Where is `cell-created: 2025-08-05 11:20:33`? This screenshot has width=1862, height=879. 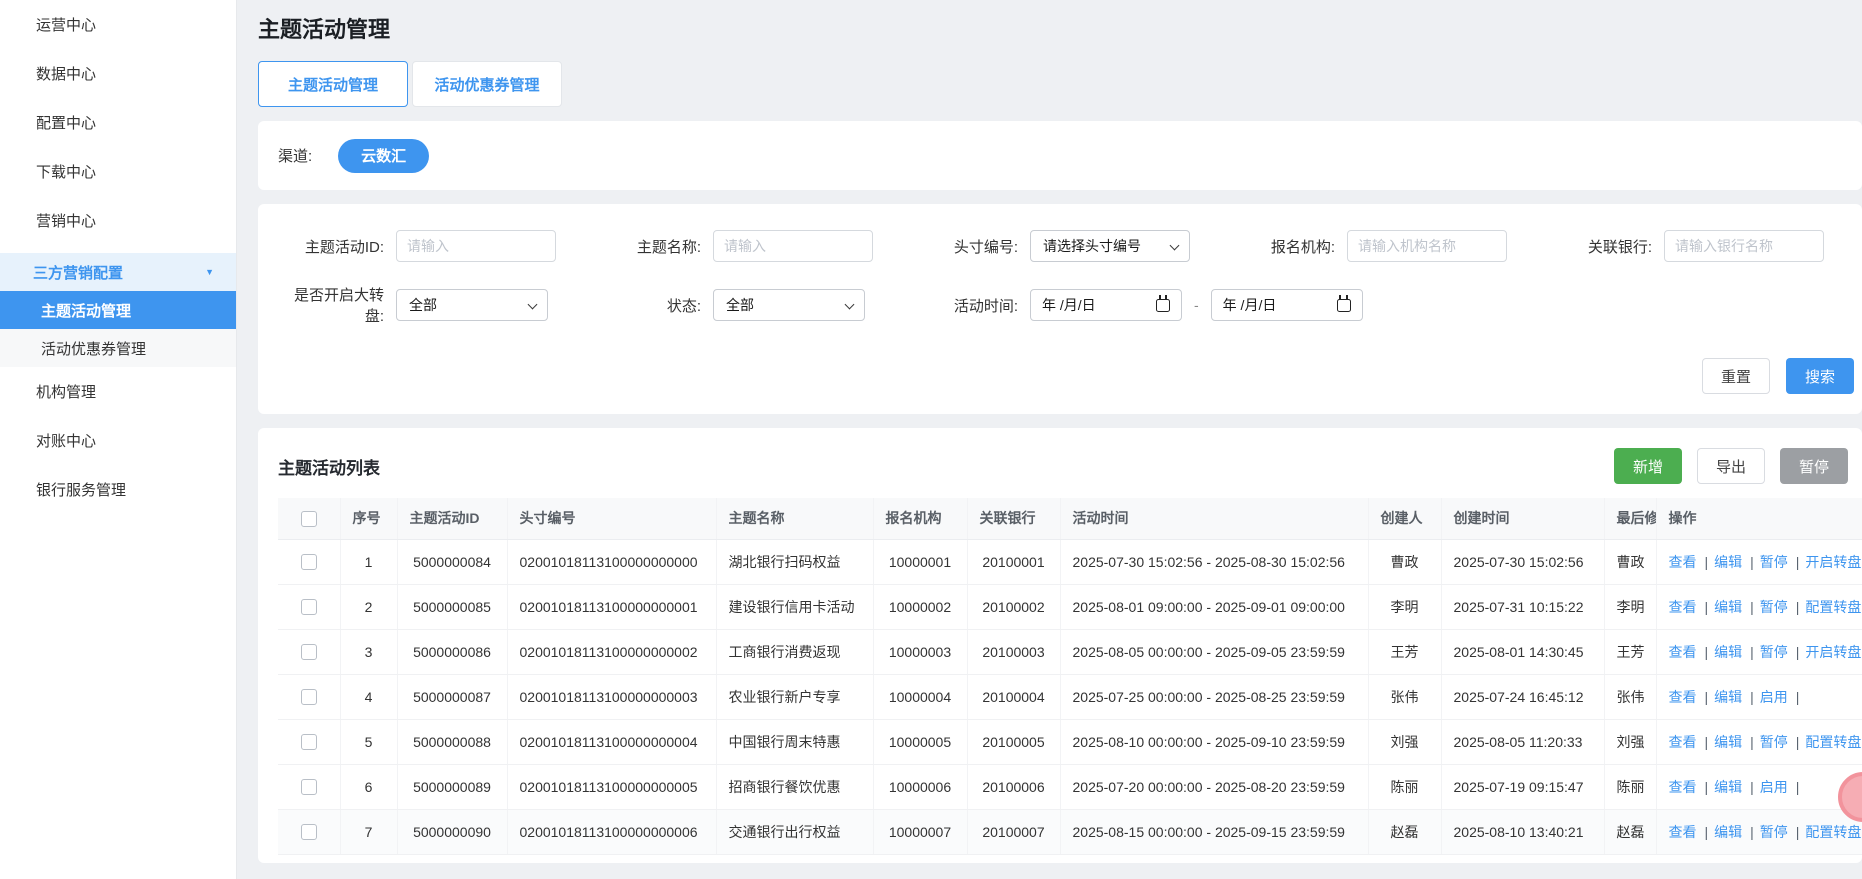 cell-created: 2025-08-05 11:20:33 is located at coordinates (1523, 742).